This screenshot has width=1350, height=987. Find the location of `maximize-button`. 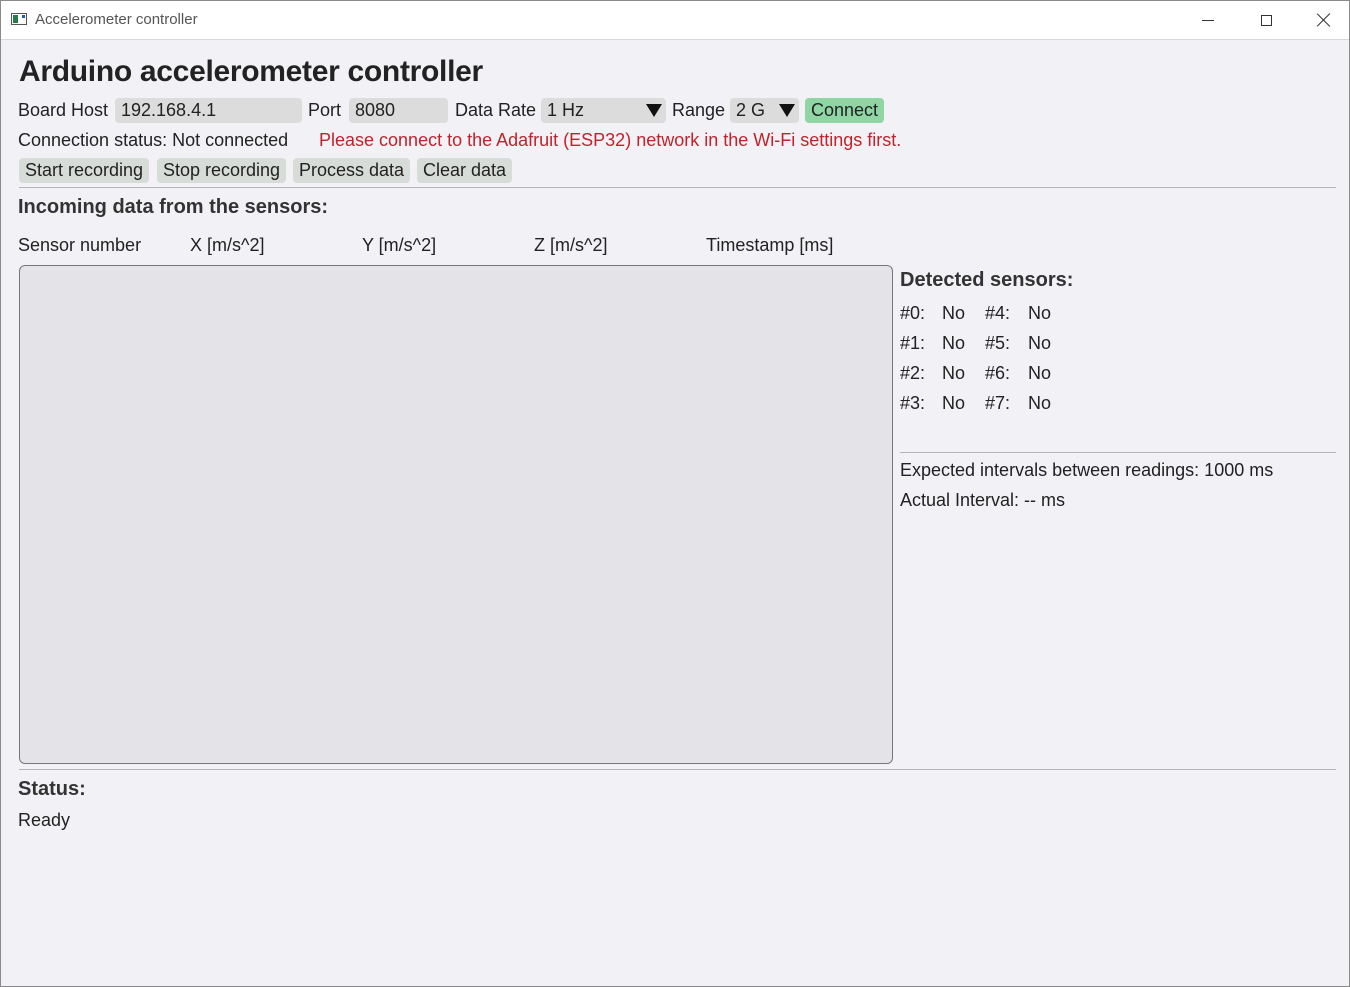

maximize-button is located at coordinates (1266, 20).